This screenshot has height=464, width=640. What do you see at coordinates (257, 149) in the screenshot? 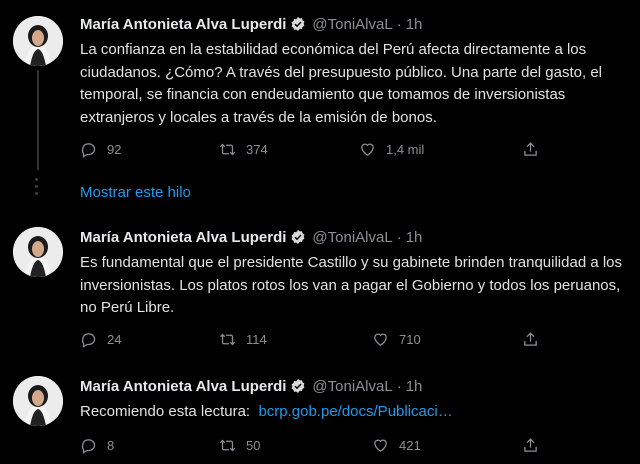
I see `retweet-count: 374` at bounding box center [257, 149].